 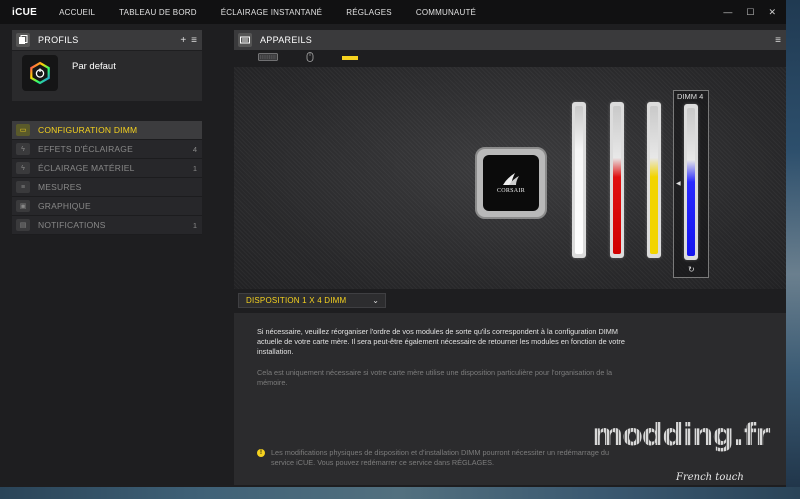 What do you see at coordinates (23, 187) in the screenshot?
I see `gauge-icon: ≡` at bounding box center [23, 187].